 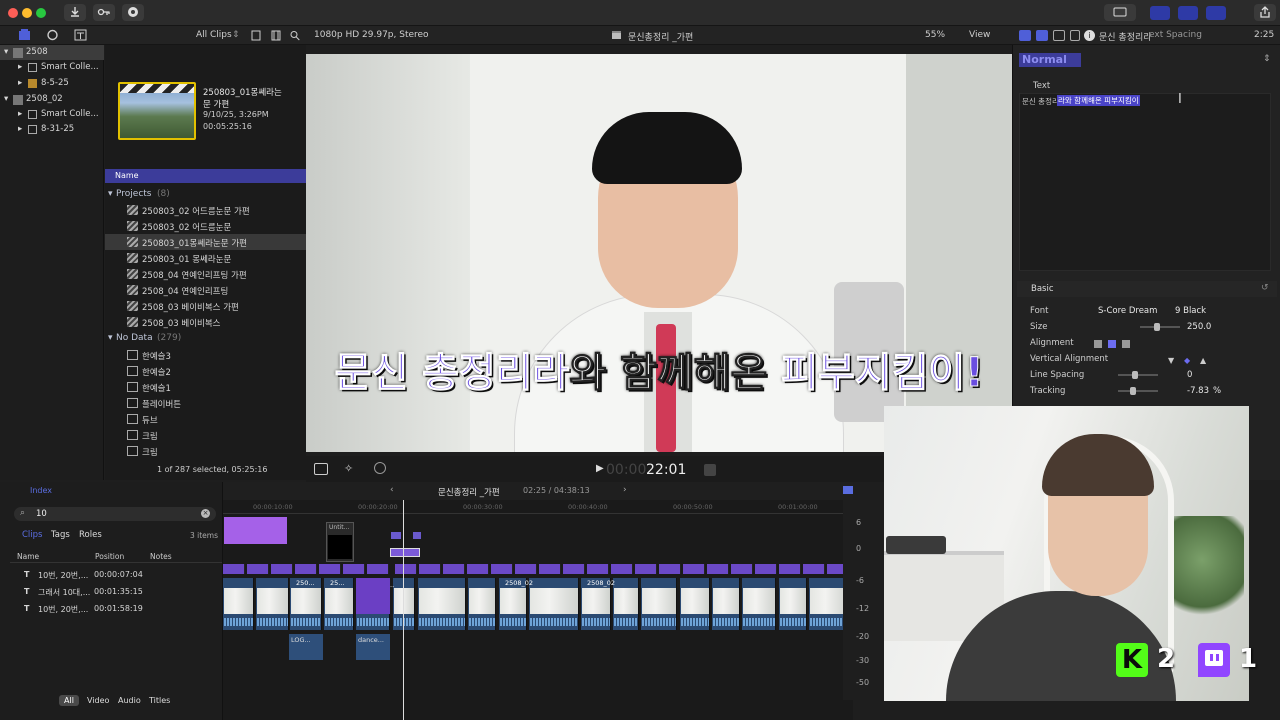 What do you see at coordinates (205, 355) in the screenshot?
I see `nodata-item: 한예슬3` at bounding box center [205, 355].